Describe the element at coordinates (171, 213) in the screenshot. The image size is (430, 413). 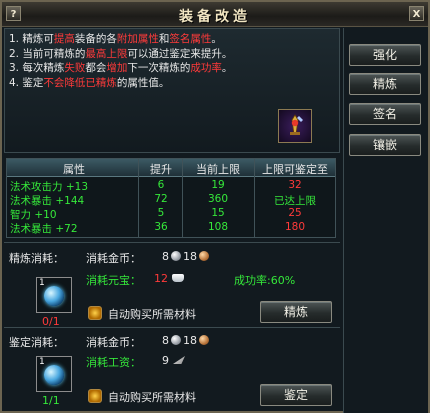
I see `table-row: 智力 +10 5 15 25` at that location.